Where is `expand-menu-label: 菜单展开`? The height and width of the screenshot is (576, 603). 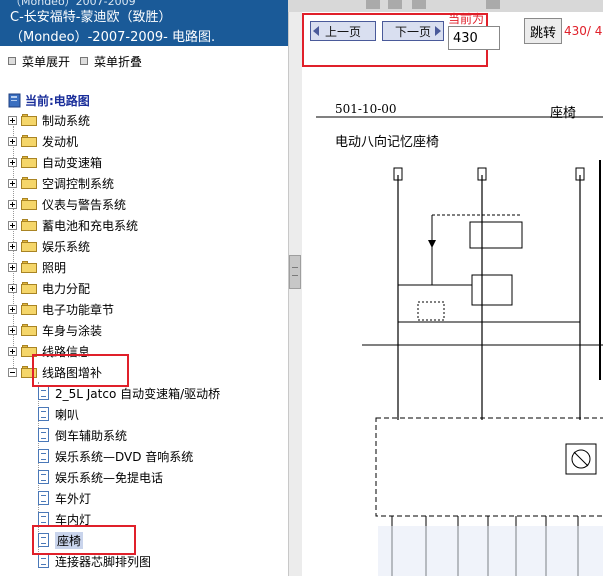
expand-menu-label: 菜单展开 is located at coordinates (46, 61).